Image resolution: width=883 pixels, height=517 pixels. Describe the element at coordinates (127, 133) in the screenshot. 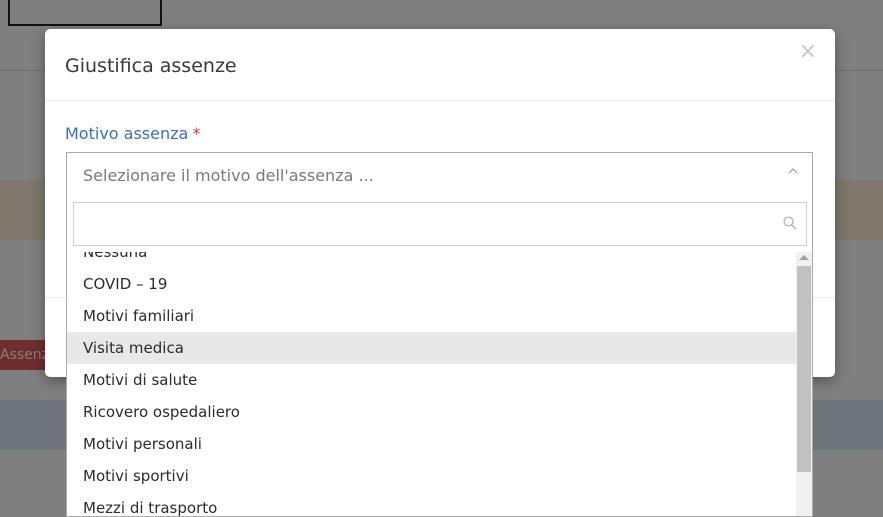

I see `absence-reason-label-text: Motivo assenza` at that location.